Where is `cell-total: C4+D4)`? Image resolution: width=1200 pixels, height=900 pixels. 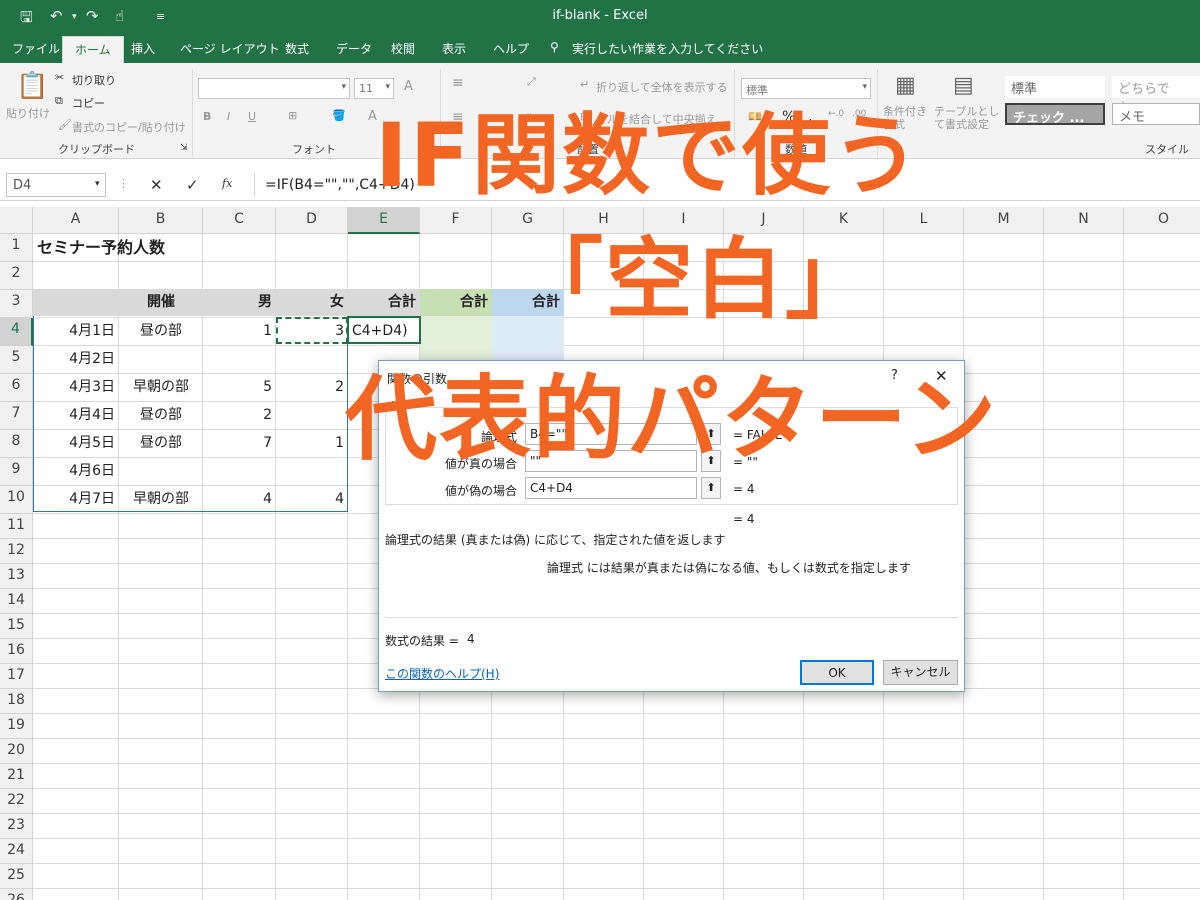
cell-total: C4+D4) is located at coordinates (384, 331).